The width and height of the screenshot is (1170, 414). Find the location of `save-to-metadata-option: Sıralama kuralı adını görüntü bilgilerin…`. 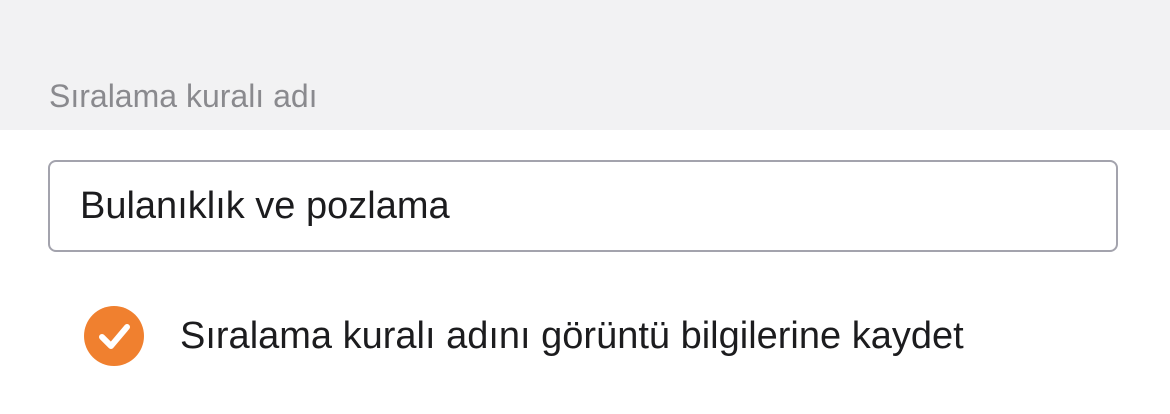

save-to-metadata-option: Sıralama kuralı adını görüntü bilgilerin… is located at coordinates (524, 336).